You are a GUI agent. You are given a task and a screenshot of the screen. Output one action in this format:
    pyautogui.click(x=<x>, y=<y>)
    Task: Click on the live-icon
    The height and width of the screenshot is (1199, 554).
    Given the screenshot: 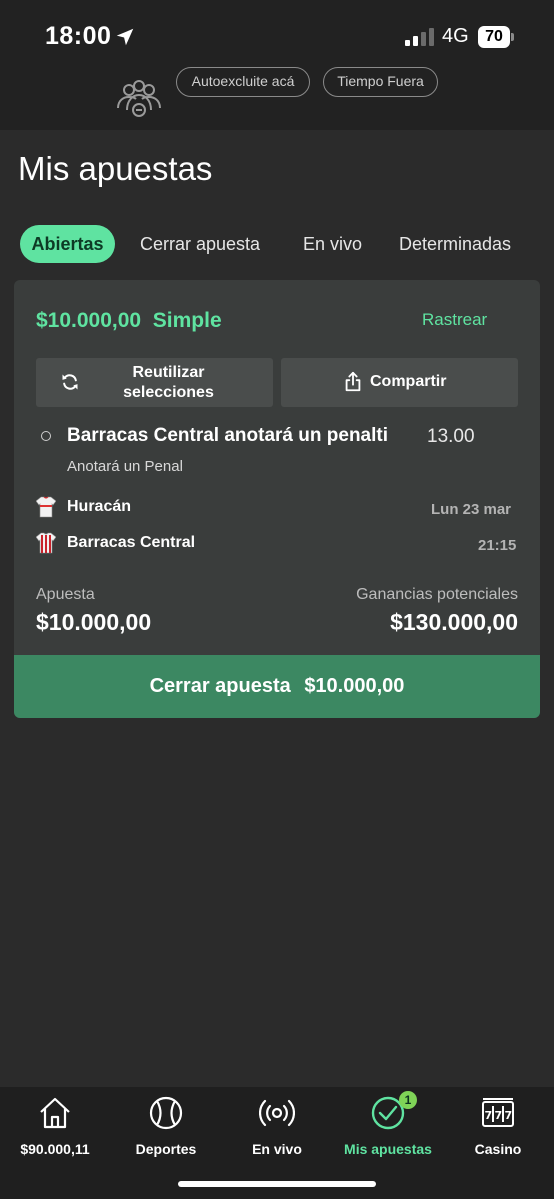 What is the action you would take?
    pyautogui.click(x=277, y=1113)
    